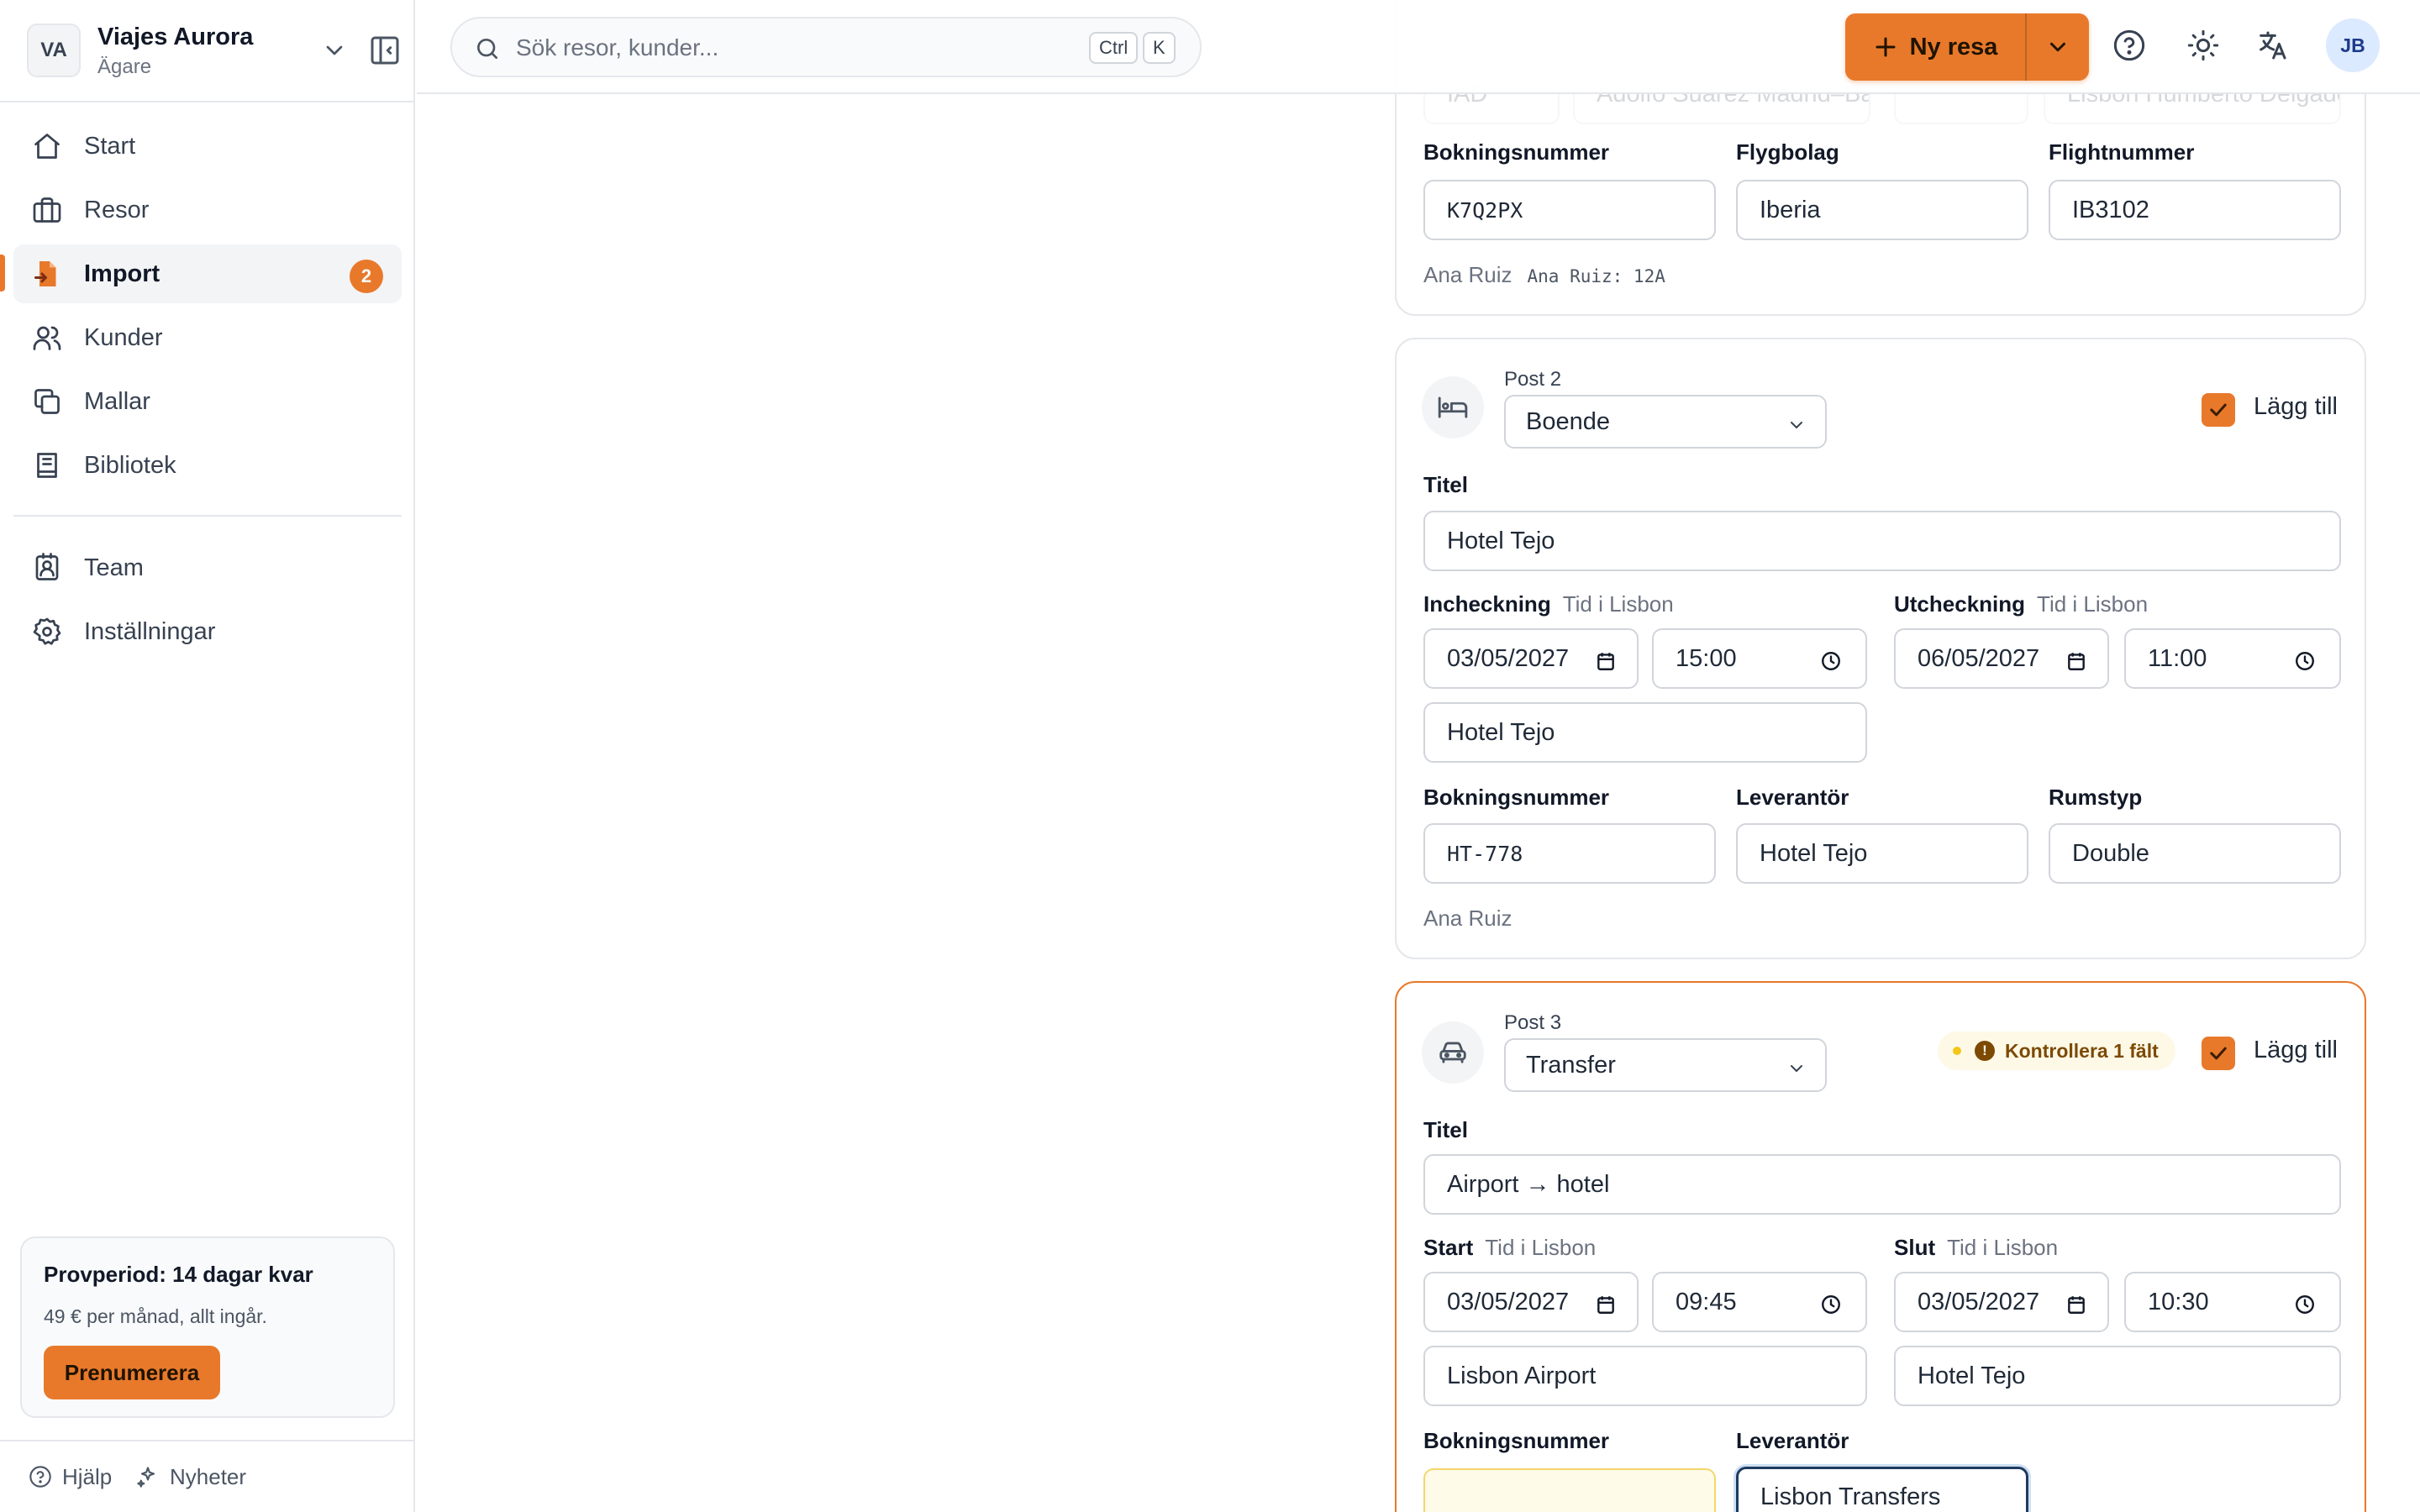 The image size is (2420, 1512). Describe the element at coordinates (2178, 1301) in the screenshot. I see `end-time-value: 10:30` at that location.